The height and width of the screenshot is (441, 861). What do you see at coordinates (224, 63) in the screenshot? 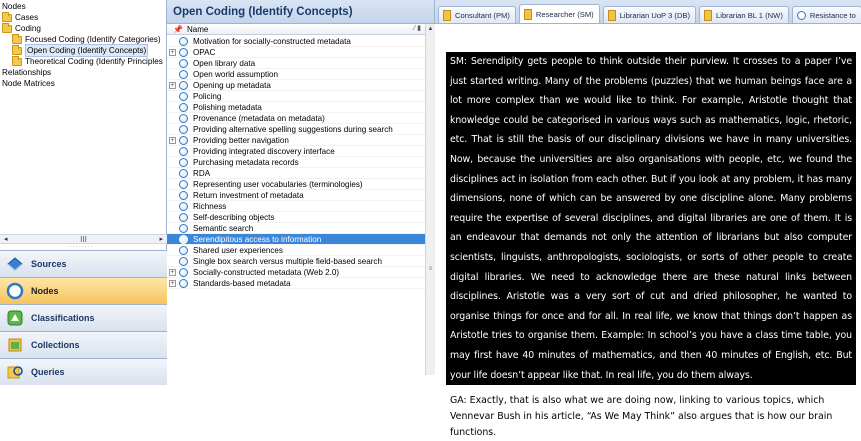
I see `node-row-label: Open library data` at bounding box center [224, 63].